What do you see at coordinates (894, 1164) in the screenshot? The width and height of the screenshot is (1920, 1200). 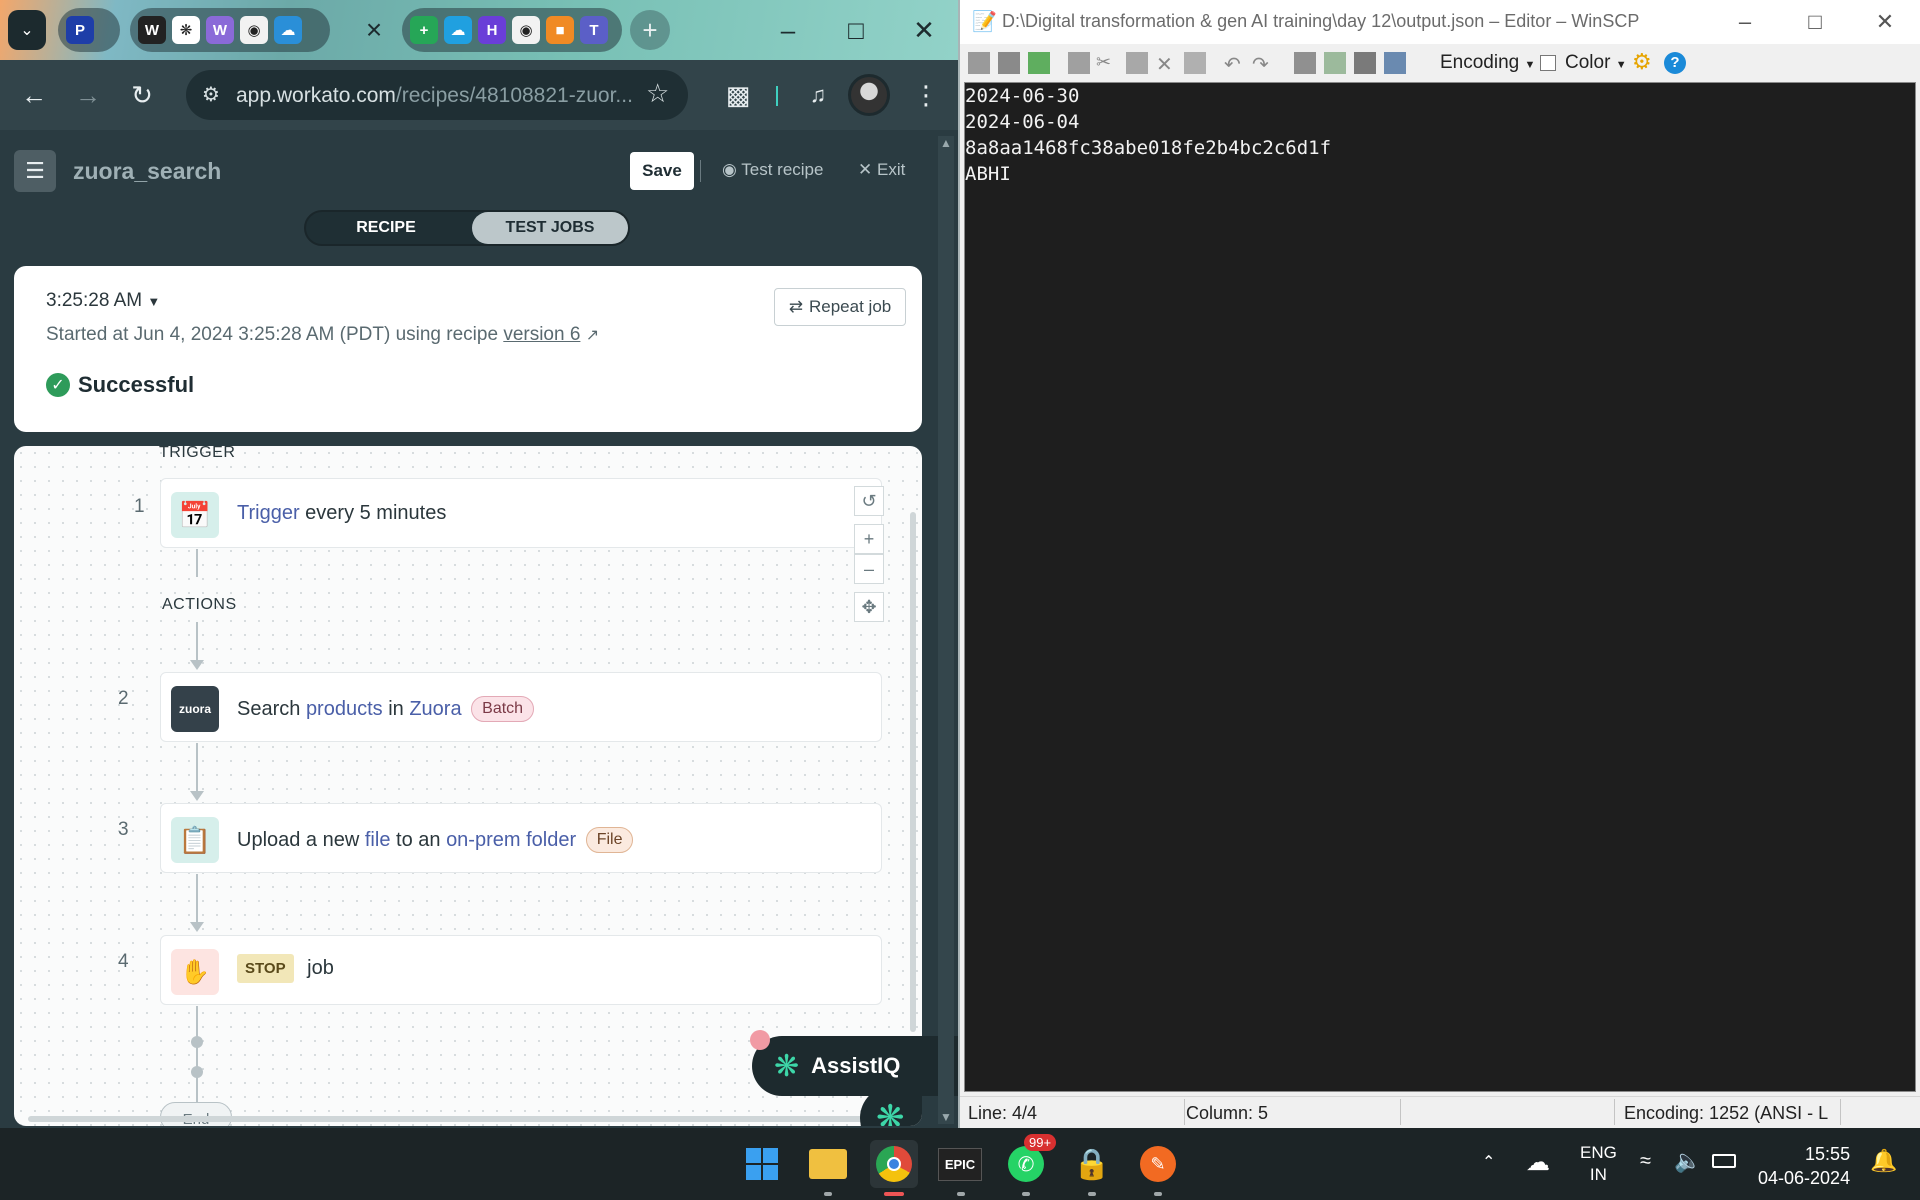 I see `chrome-button` at bounding box center [894, 1164].